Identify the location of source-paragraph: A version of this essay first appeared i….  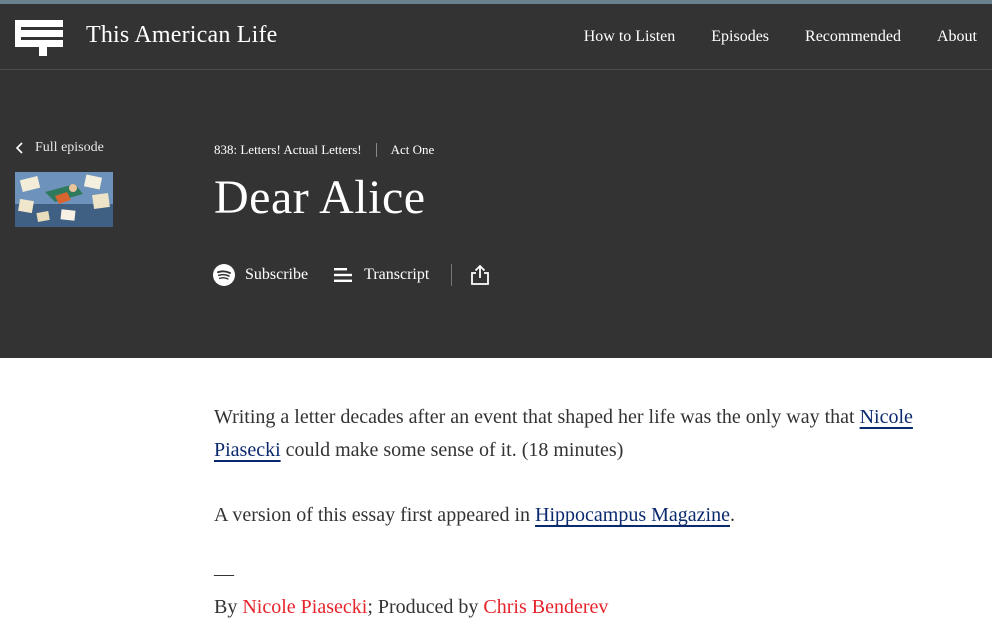
(579, 515).